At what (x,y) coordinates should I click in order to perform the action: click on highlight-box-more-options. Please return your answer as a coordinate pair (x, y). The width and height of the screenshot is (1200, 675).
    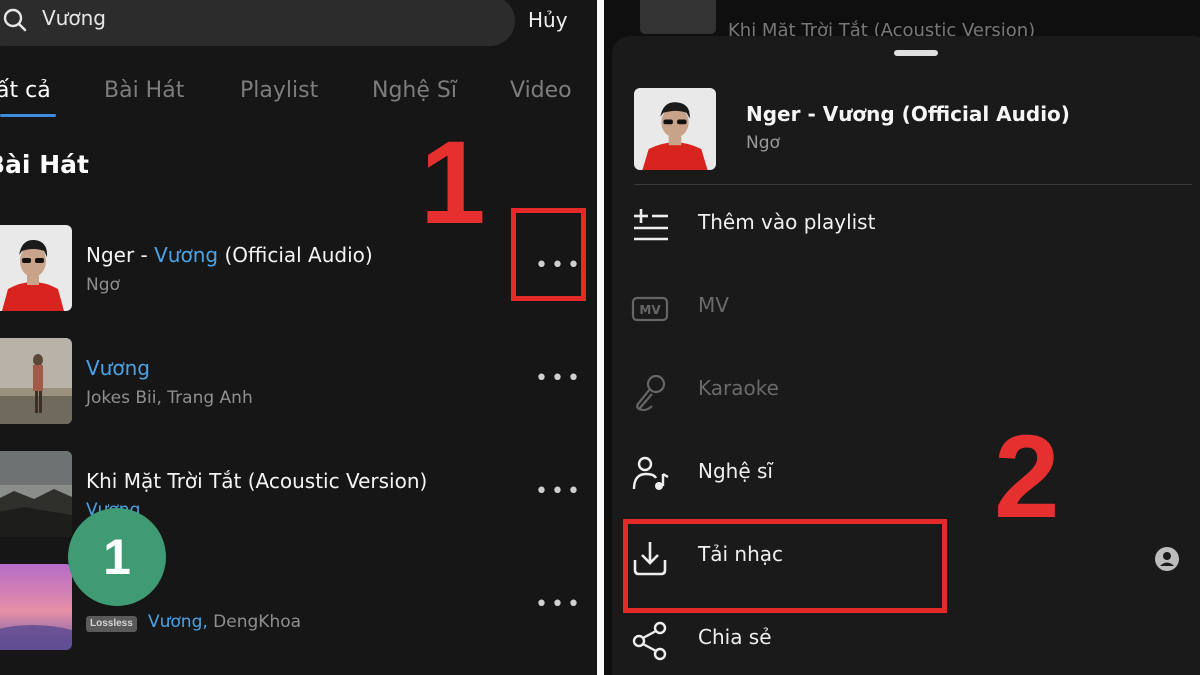
    Looking at the image, I should click on (548, 254).